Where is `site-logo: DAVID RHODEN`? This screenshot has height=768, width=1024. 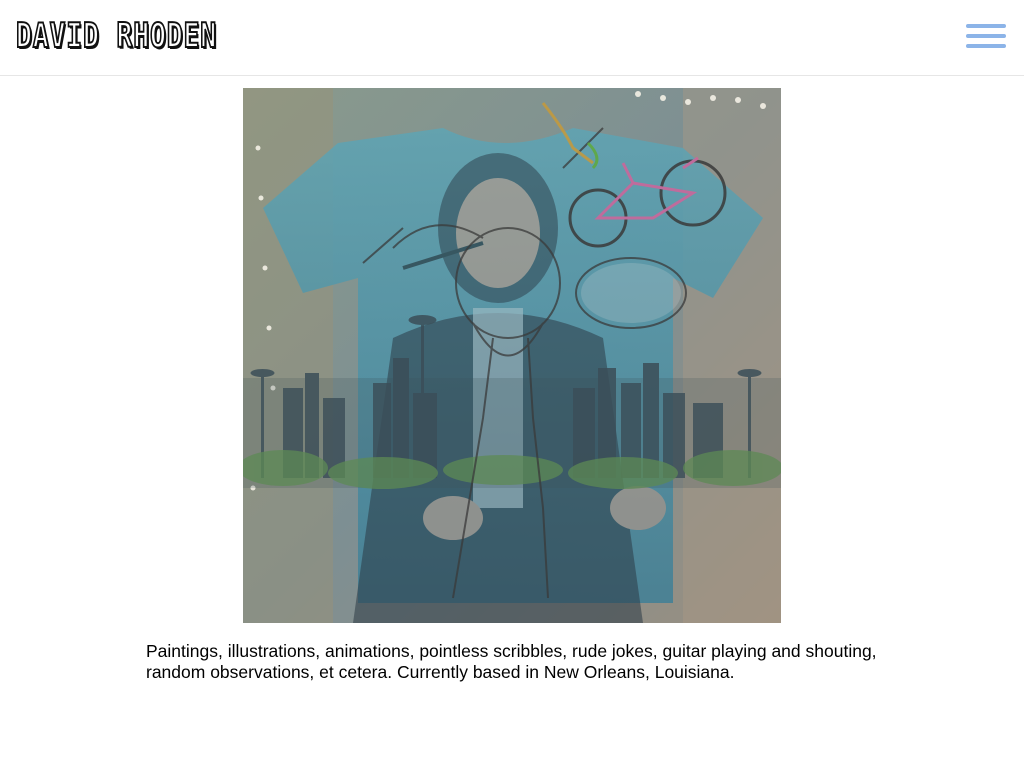 site-logo: DAVID RHODEN is located at coordinates (116, 36).